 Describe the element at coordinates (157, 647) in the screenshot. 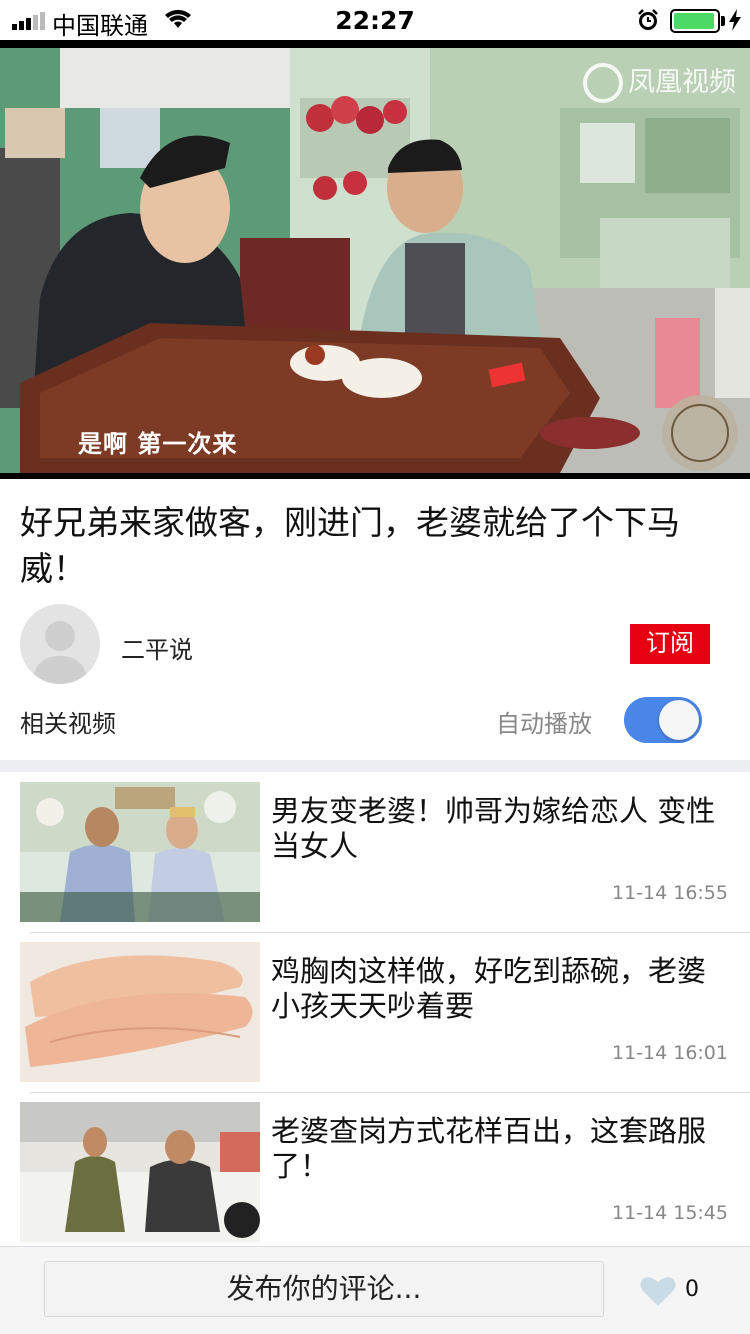

I see `author-name: 二平说` at that location.